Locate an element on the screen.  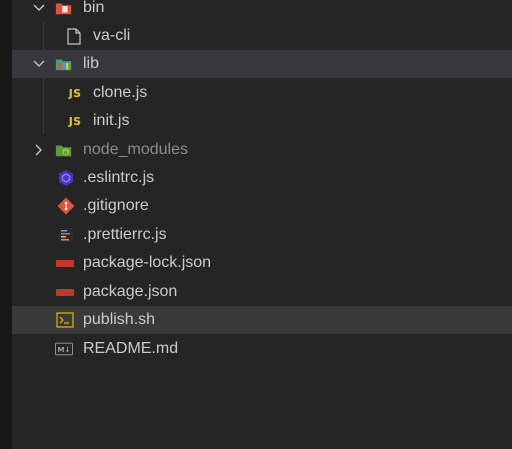
tree-item-label: .eslintrc.js is located at coordinates (119, 177).